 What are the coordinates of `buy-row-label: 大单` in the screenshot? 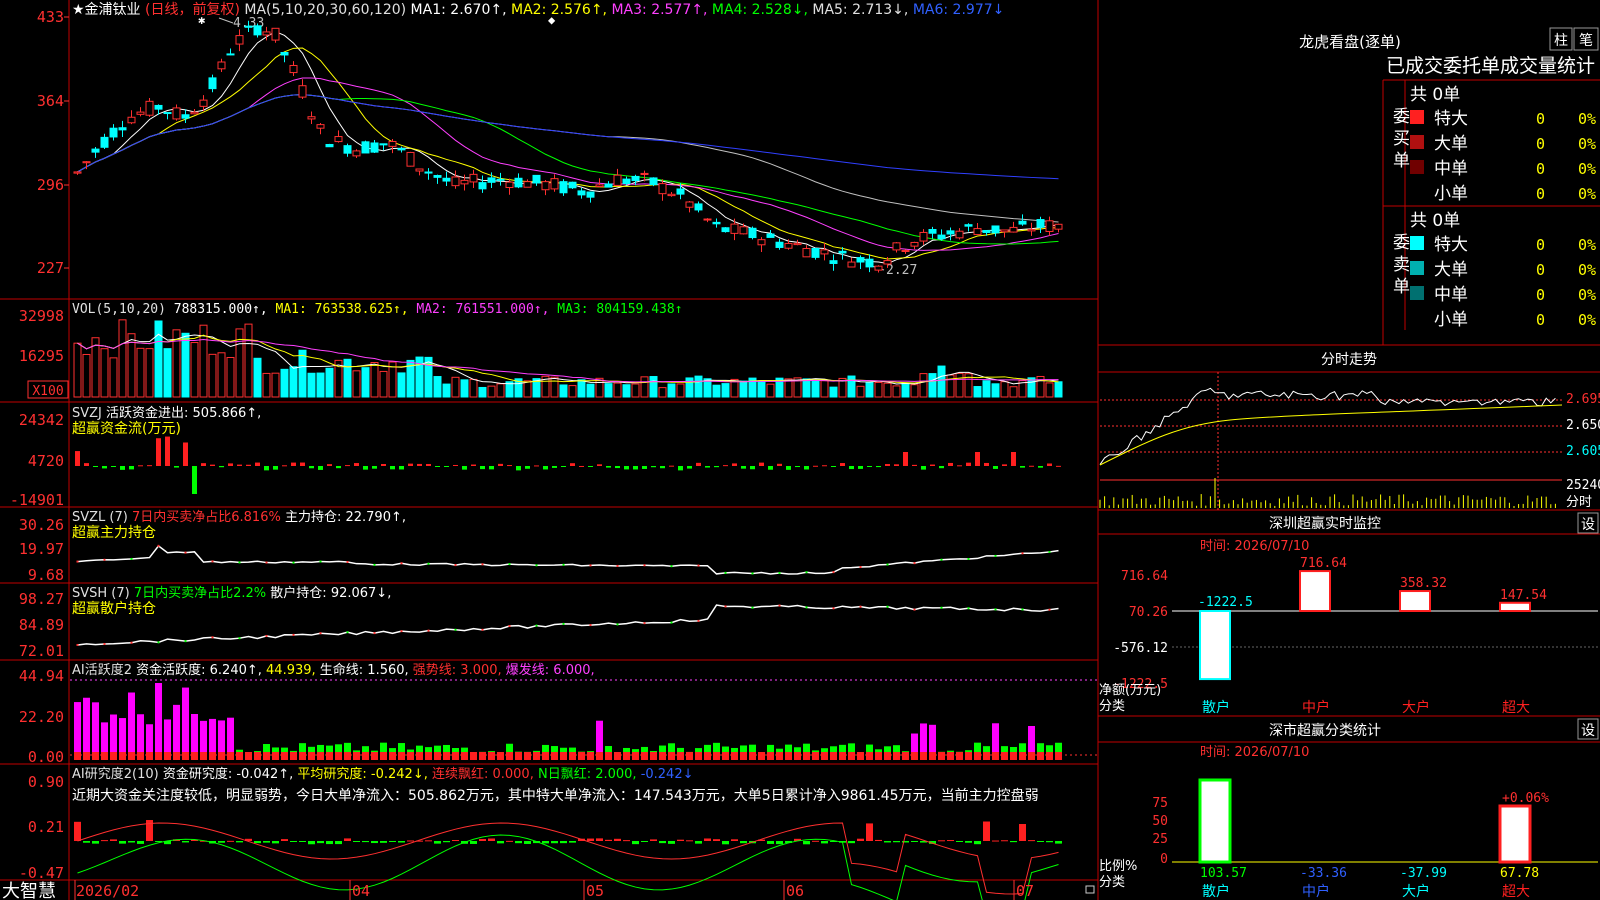 It's located at (1451, 144).